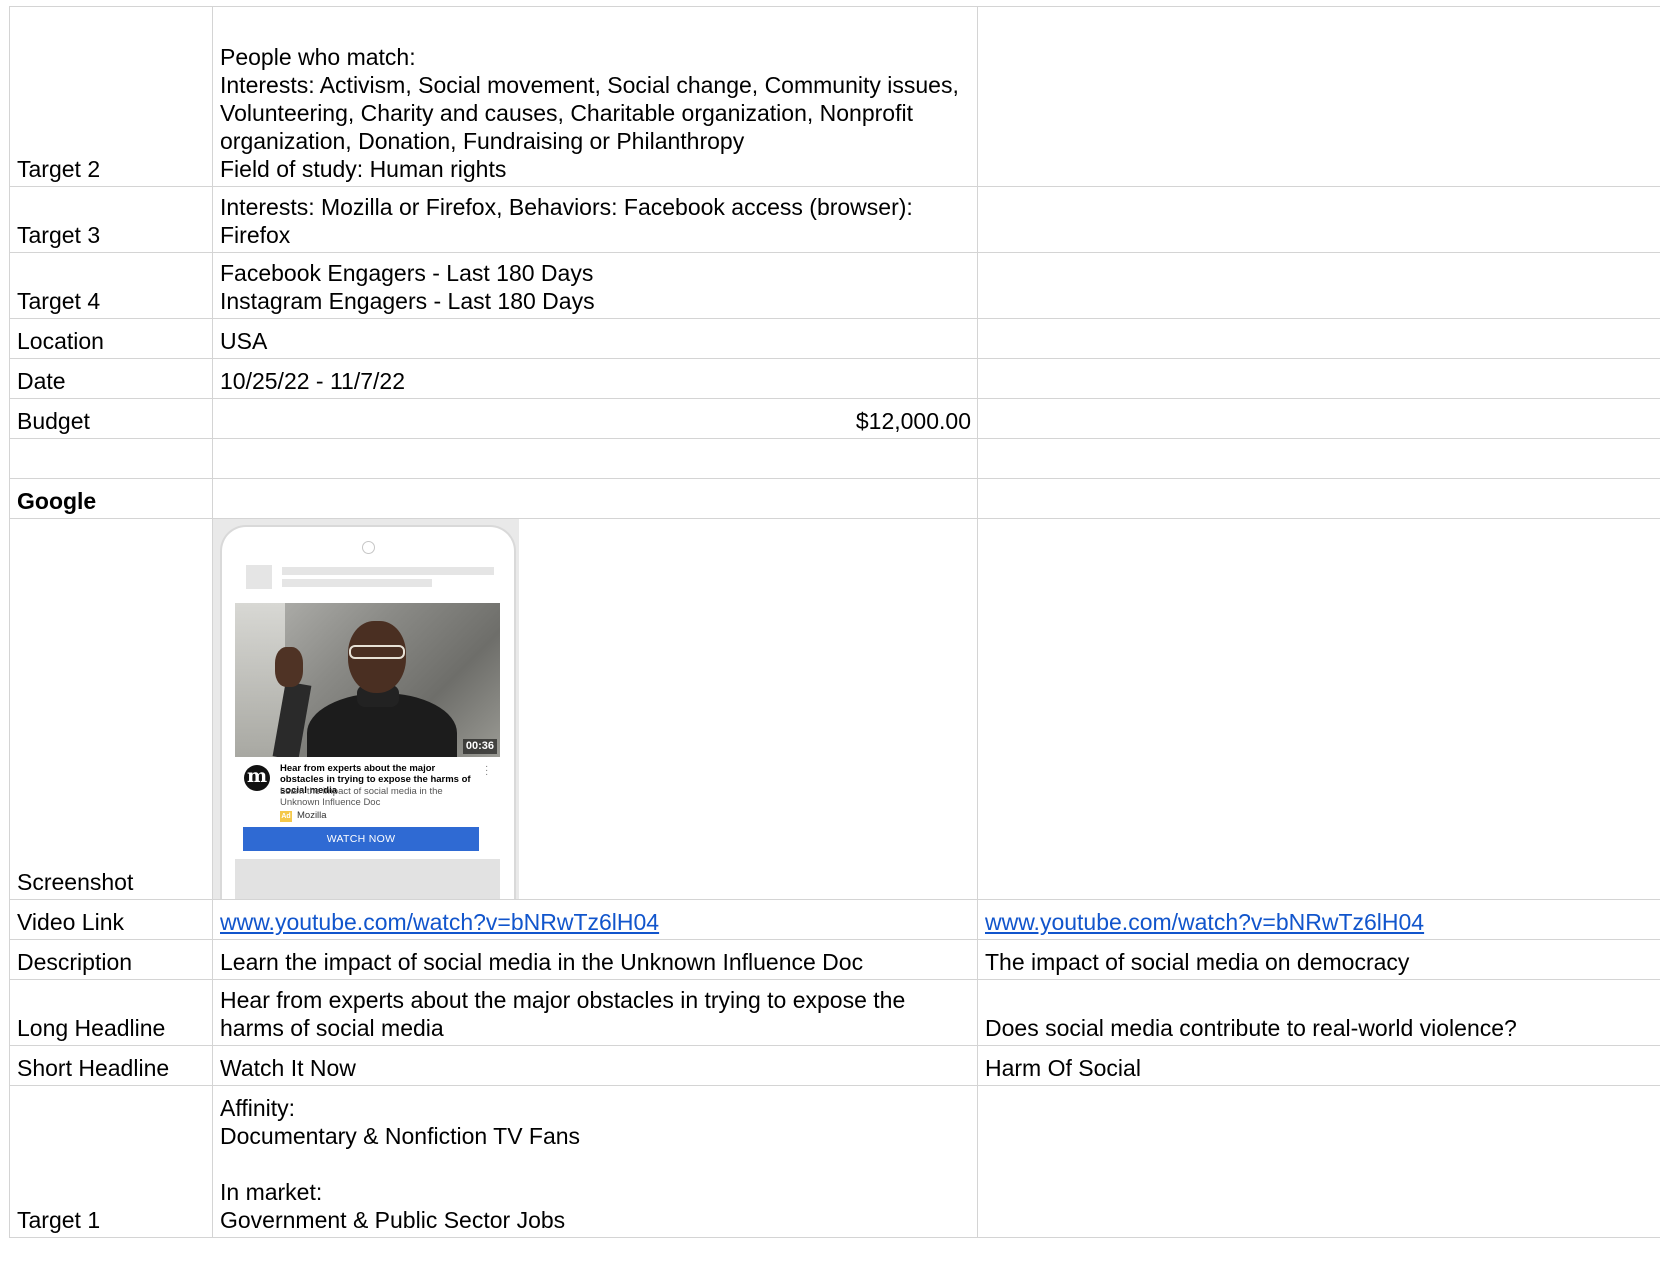  What do you see at coordinates (111, 1065) in the screenshot?
I see `cell-label-short-headline: Short Headline` at bounding box center [111, 1065].